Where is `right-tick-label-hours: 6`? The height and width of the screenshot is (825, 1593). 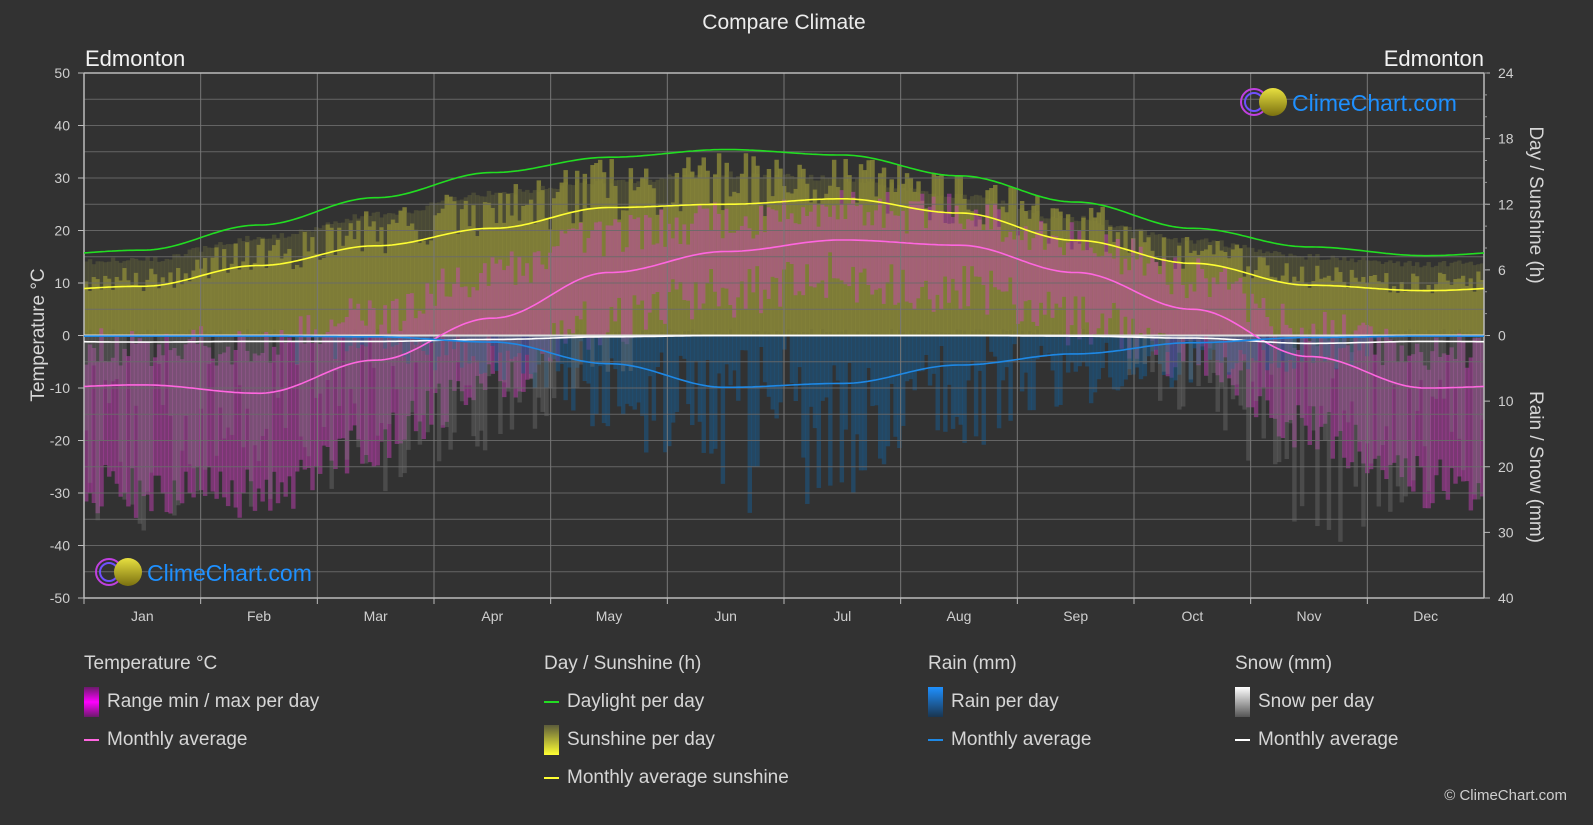
right-tick-label-hours: 6 is located at coordinates (1502, 270).